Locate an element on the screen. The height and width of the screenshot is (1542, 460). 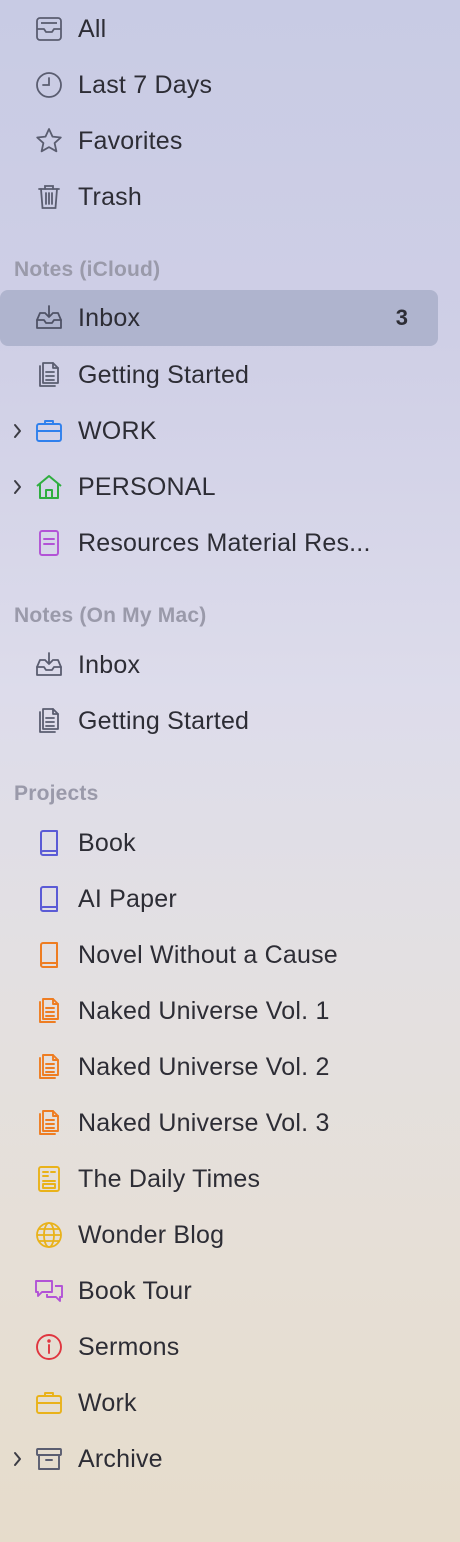
sidebar-item-ai-paper: AI Paper is located at coordinates (220, 899).